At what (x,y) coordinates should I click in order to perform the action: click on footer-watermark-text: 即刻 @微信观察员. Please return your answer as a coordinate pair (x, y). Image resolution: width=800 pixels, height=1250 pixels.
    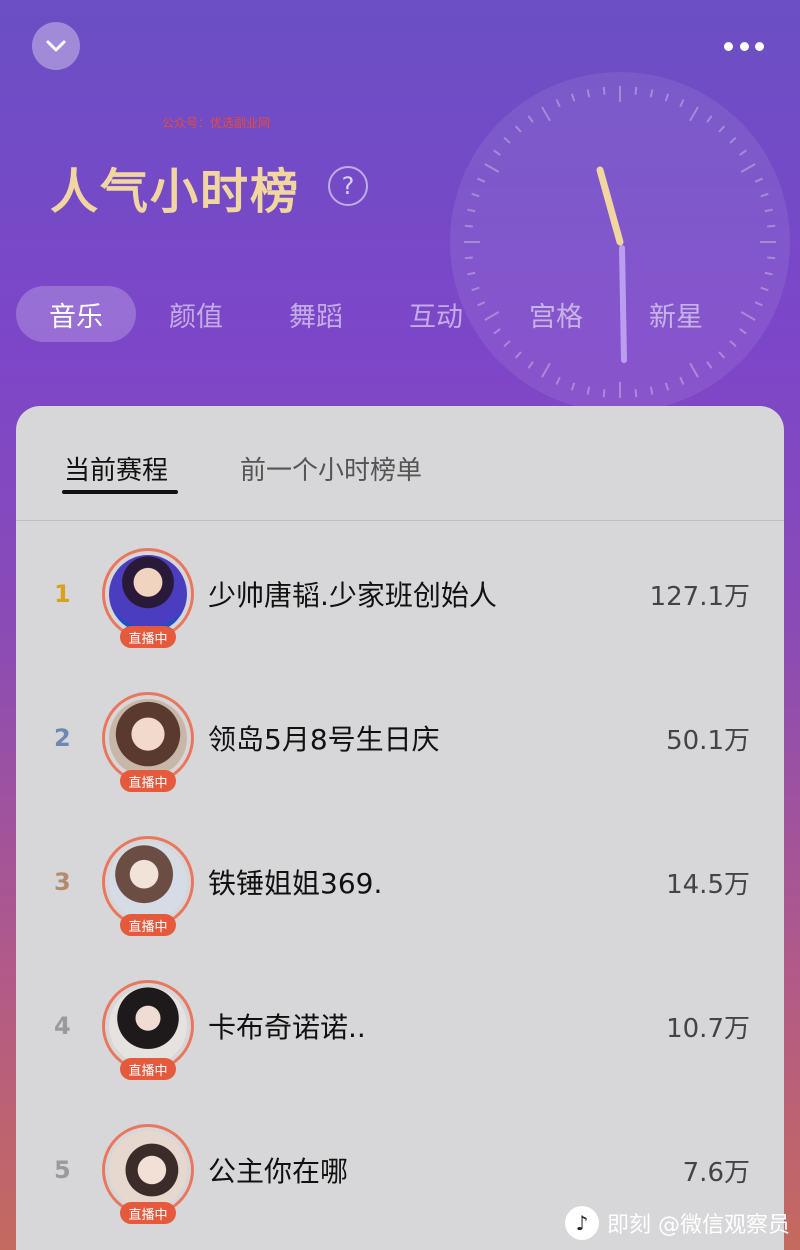
    Looking at the image, I should click on (698, 1225).